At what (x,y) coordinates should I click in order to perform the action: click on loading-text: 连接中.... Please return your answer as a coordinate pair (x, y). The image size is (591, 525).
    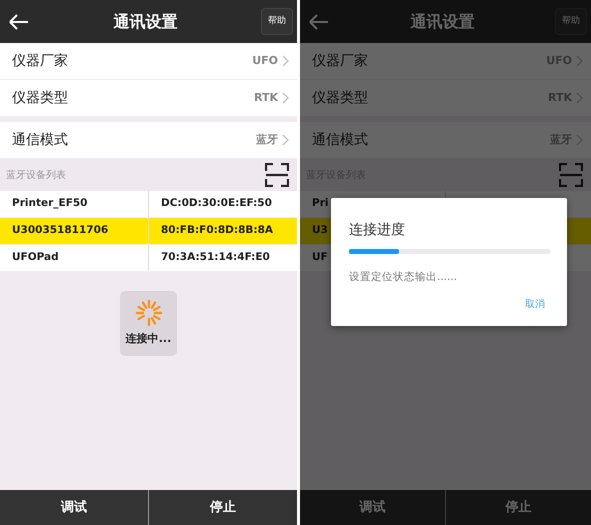
    Looking at the image, I should click on (149, 339).